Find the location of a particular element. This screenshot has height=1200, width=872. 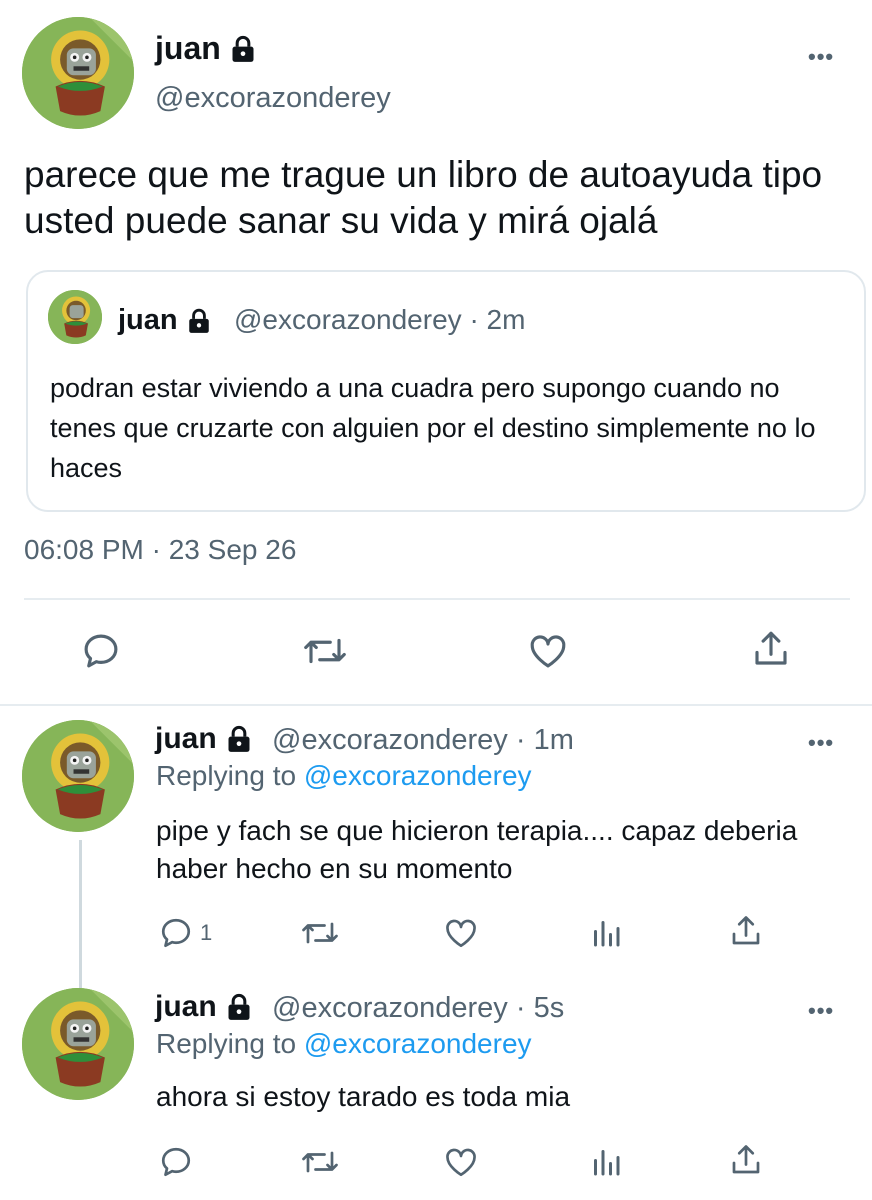

reply-handle-line: @excorazonderey · 1m is located at coordinates (423, 740).